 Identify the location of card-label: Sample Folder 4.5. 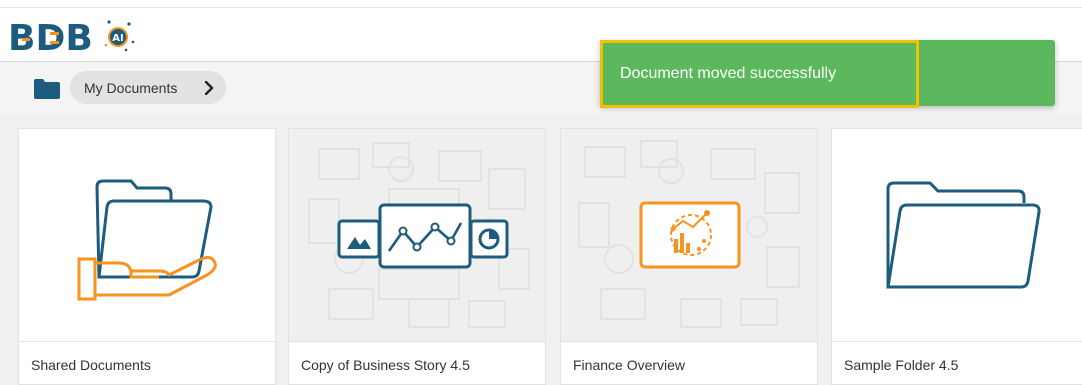
(901, 365).